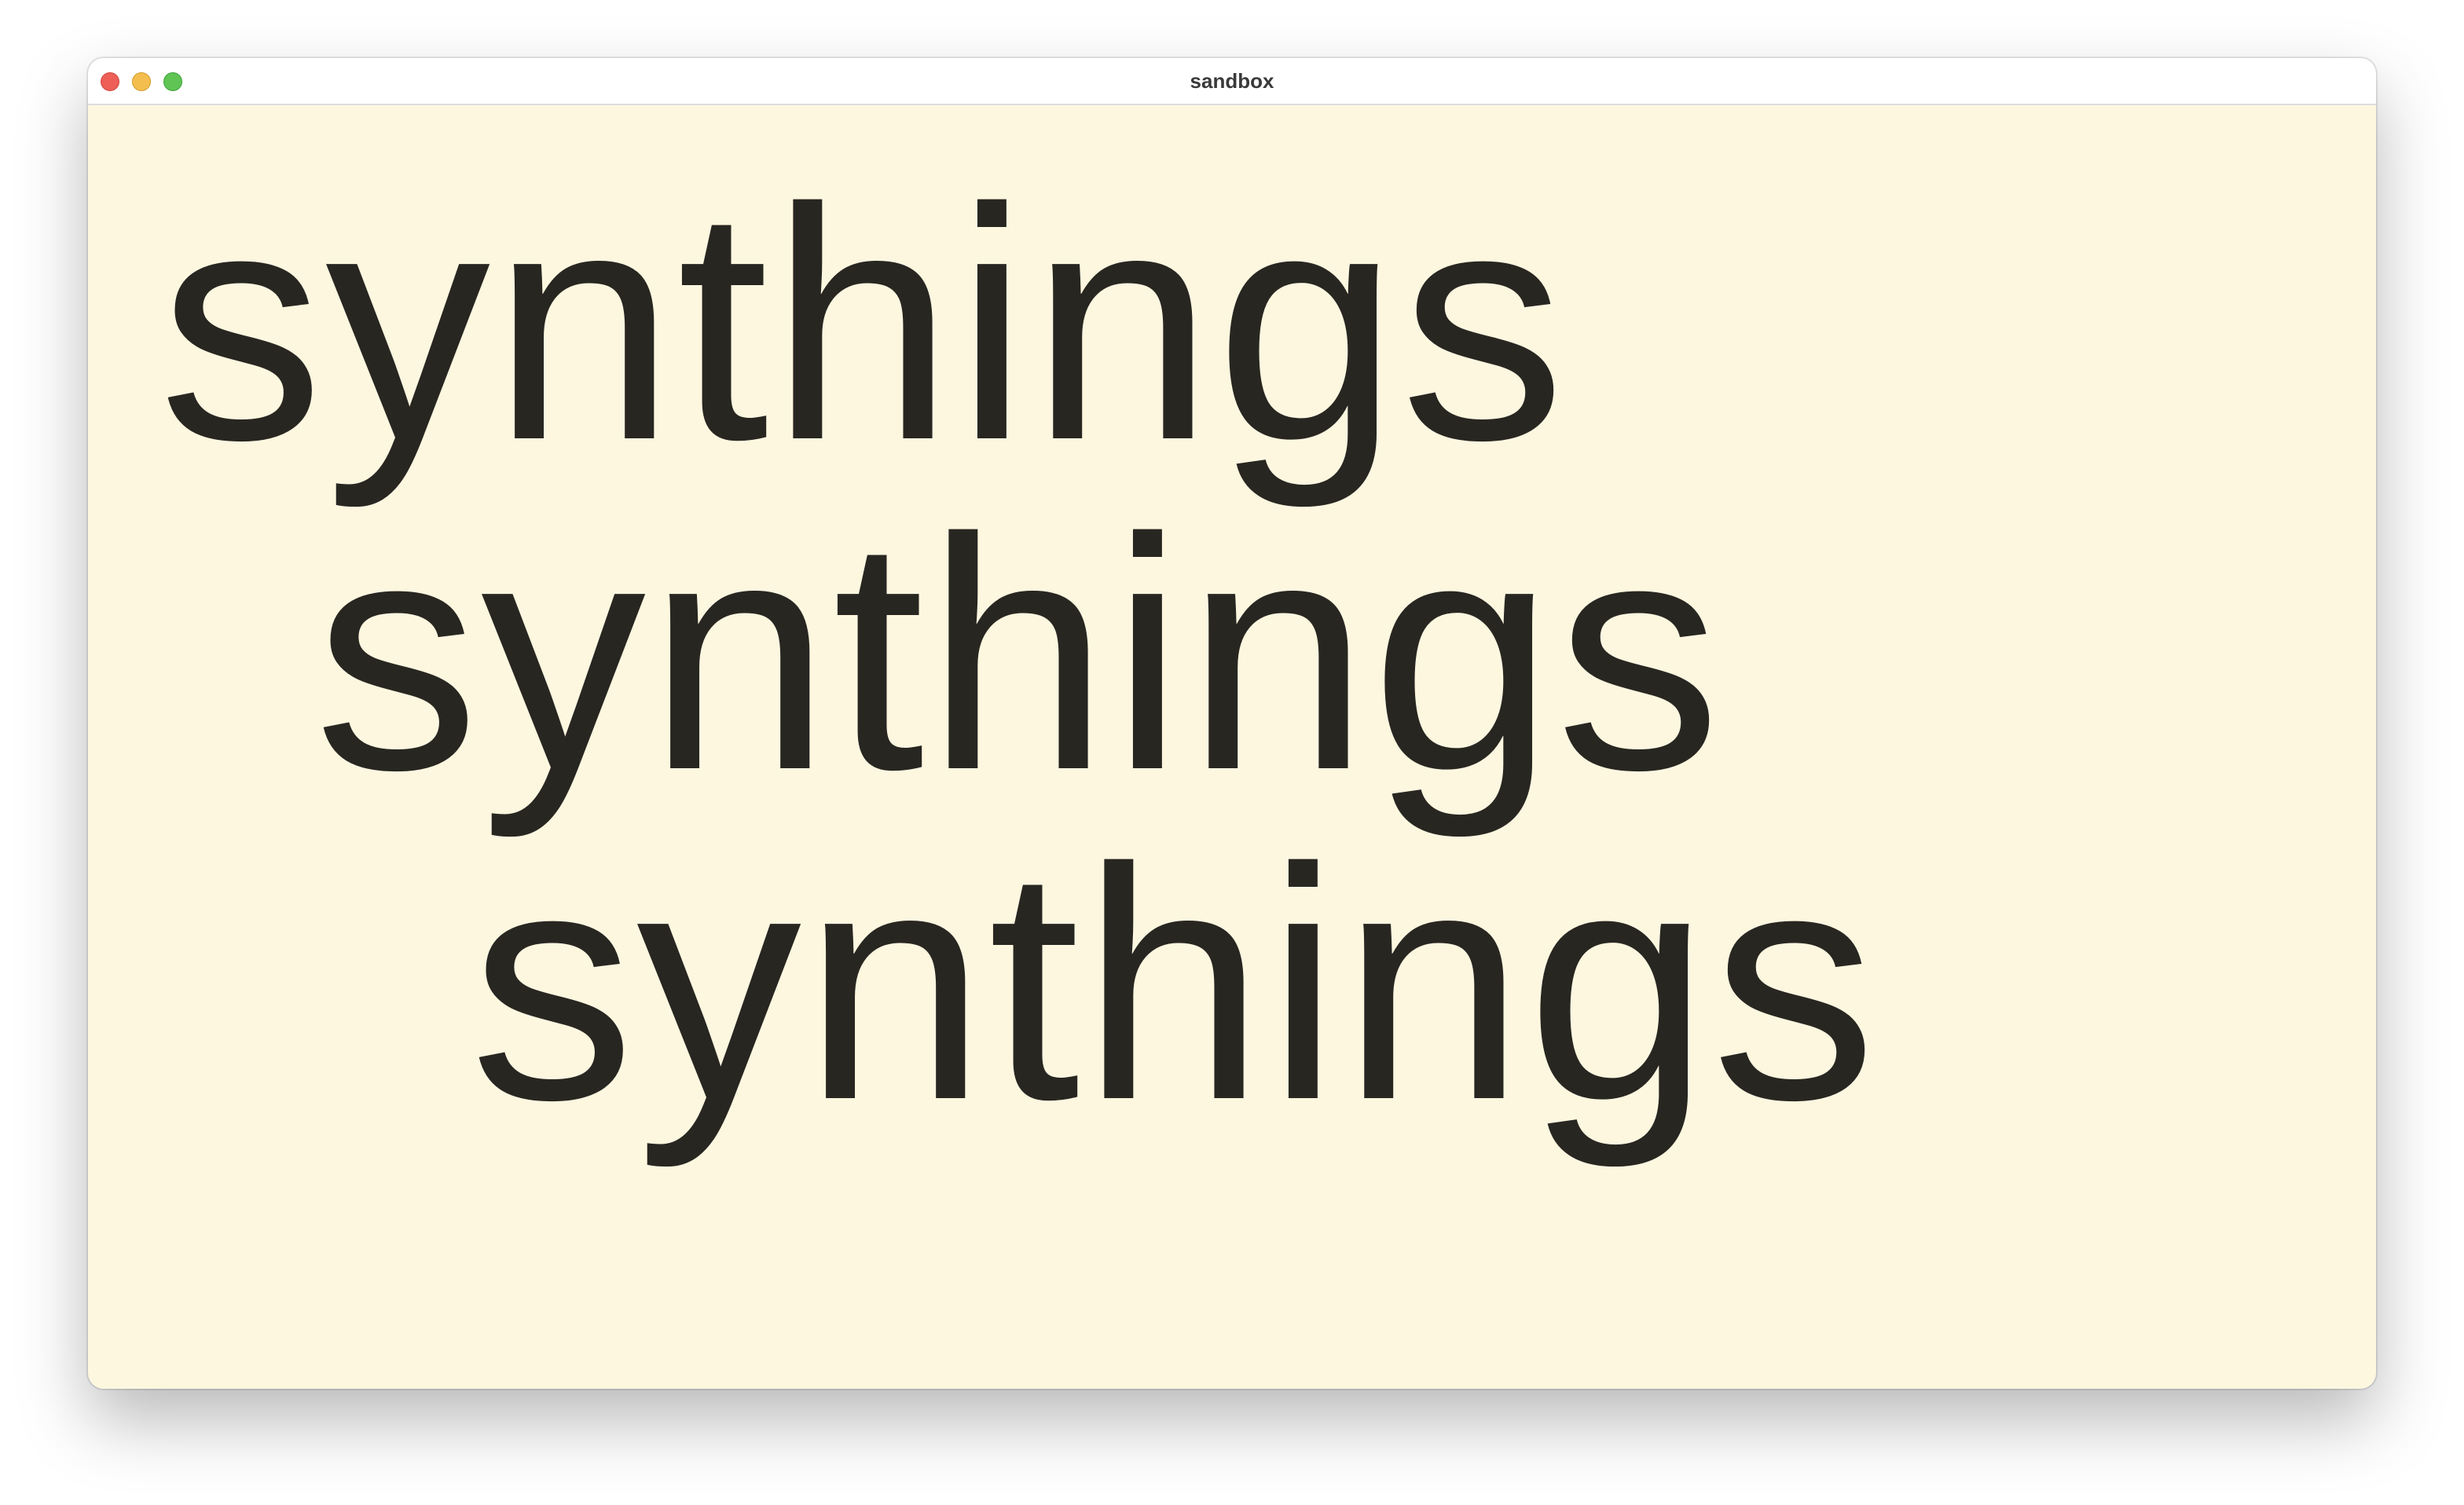 The height and width of the screenshot is (1505, 2464). Describe the element at coordinates (1018, 655) in the screenshot. I see `display-text-line-2: synthings` at that location.